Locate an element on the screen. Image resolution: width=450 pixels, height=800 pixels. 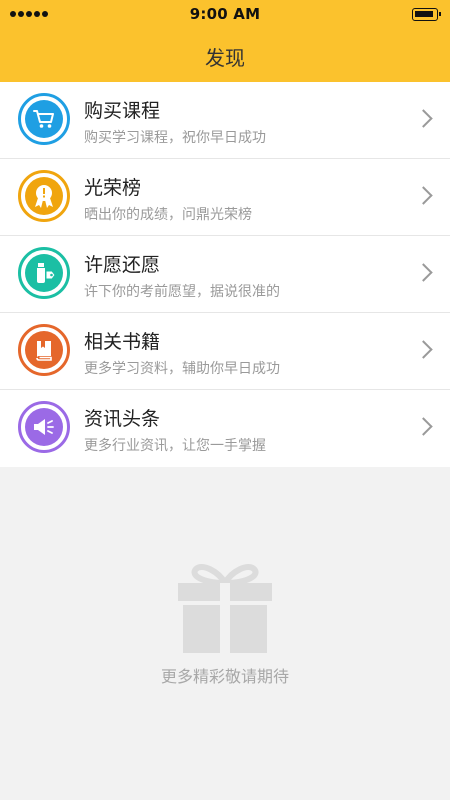
list-item-subtitle: 许下你的考前愿望，据说很准的 is located at coordinates (182, 292).